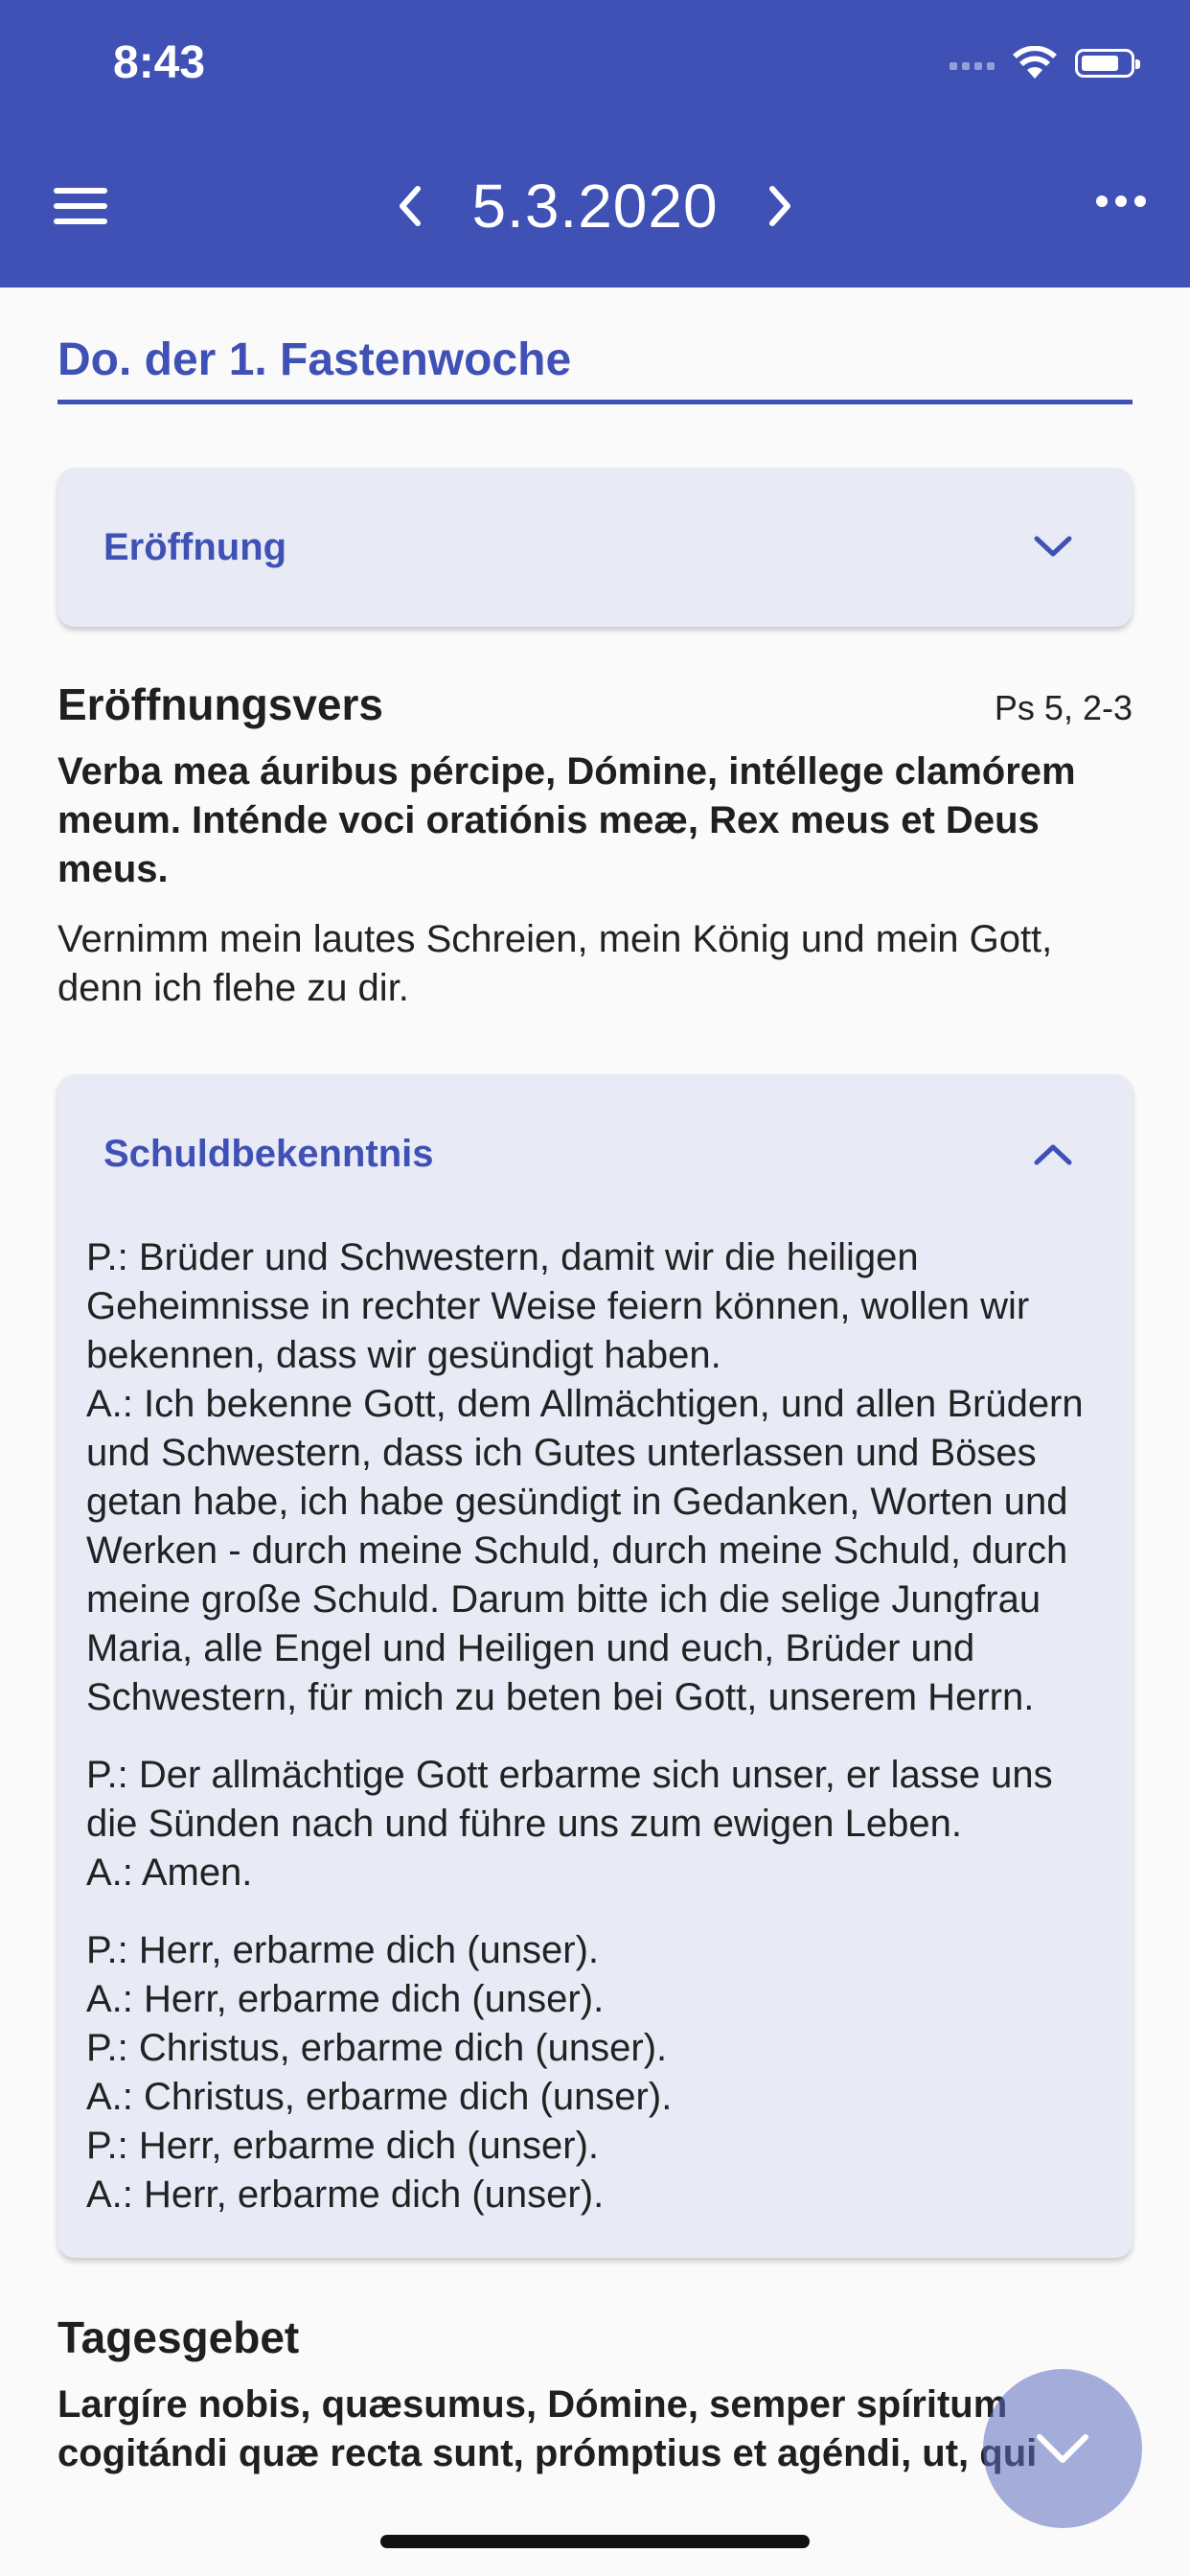 The image size is (1190, 2576). I want to click on scripture-reference: Ps 5, 2-3, so click(1064, 707).